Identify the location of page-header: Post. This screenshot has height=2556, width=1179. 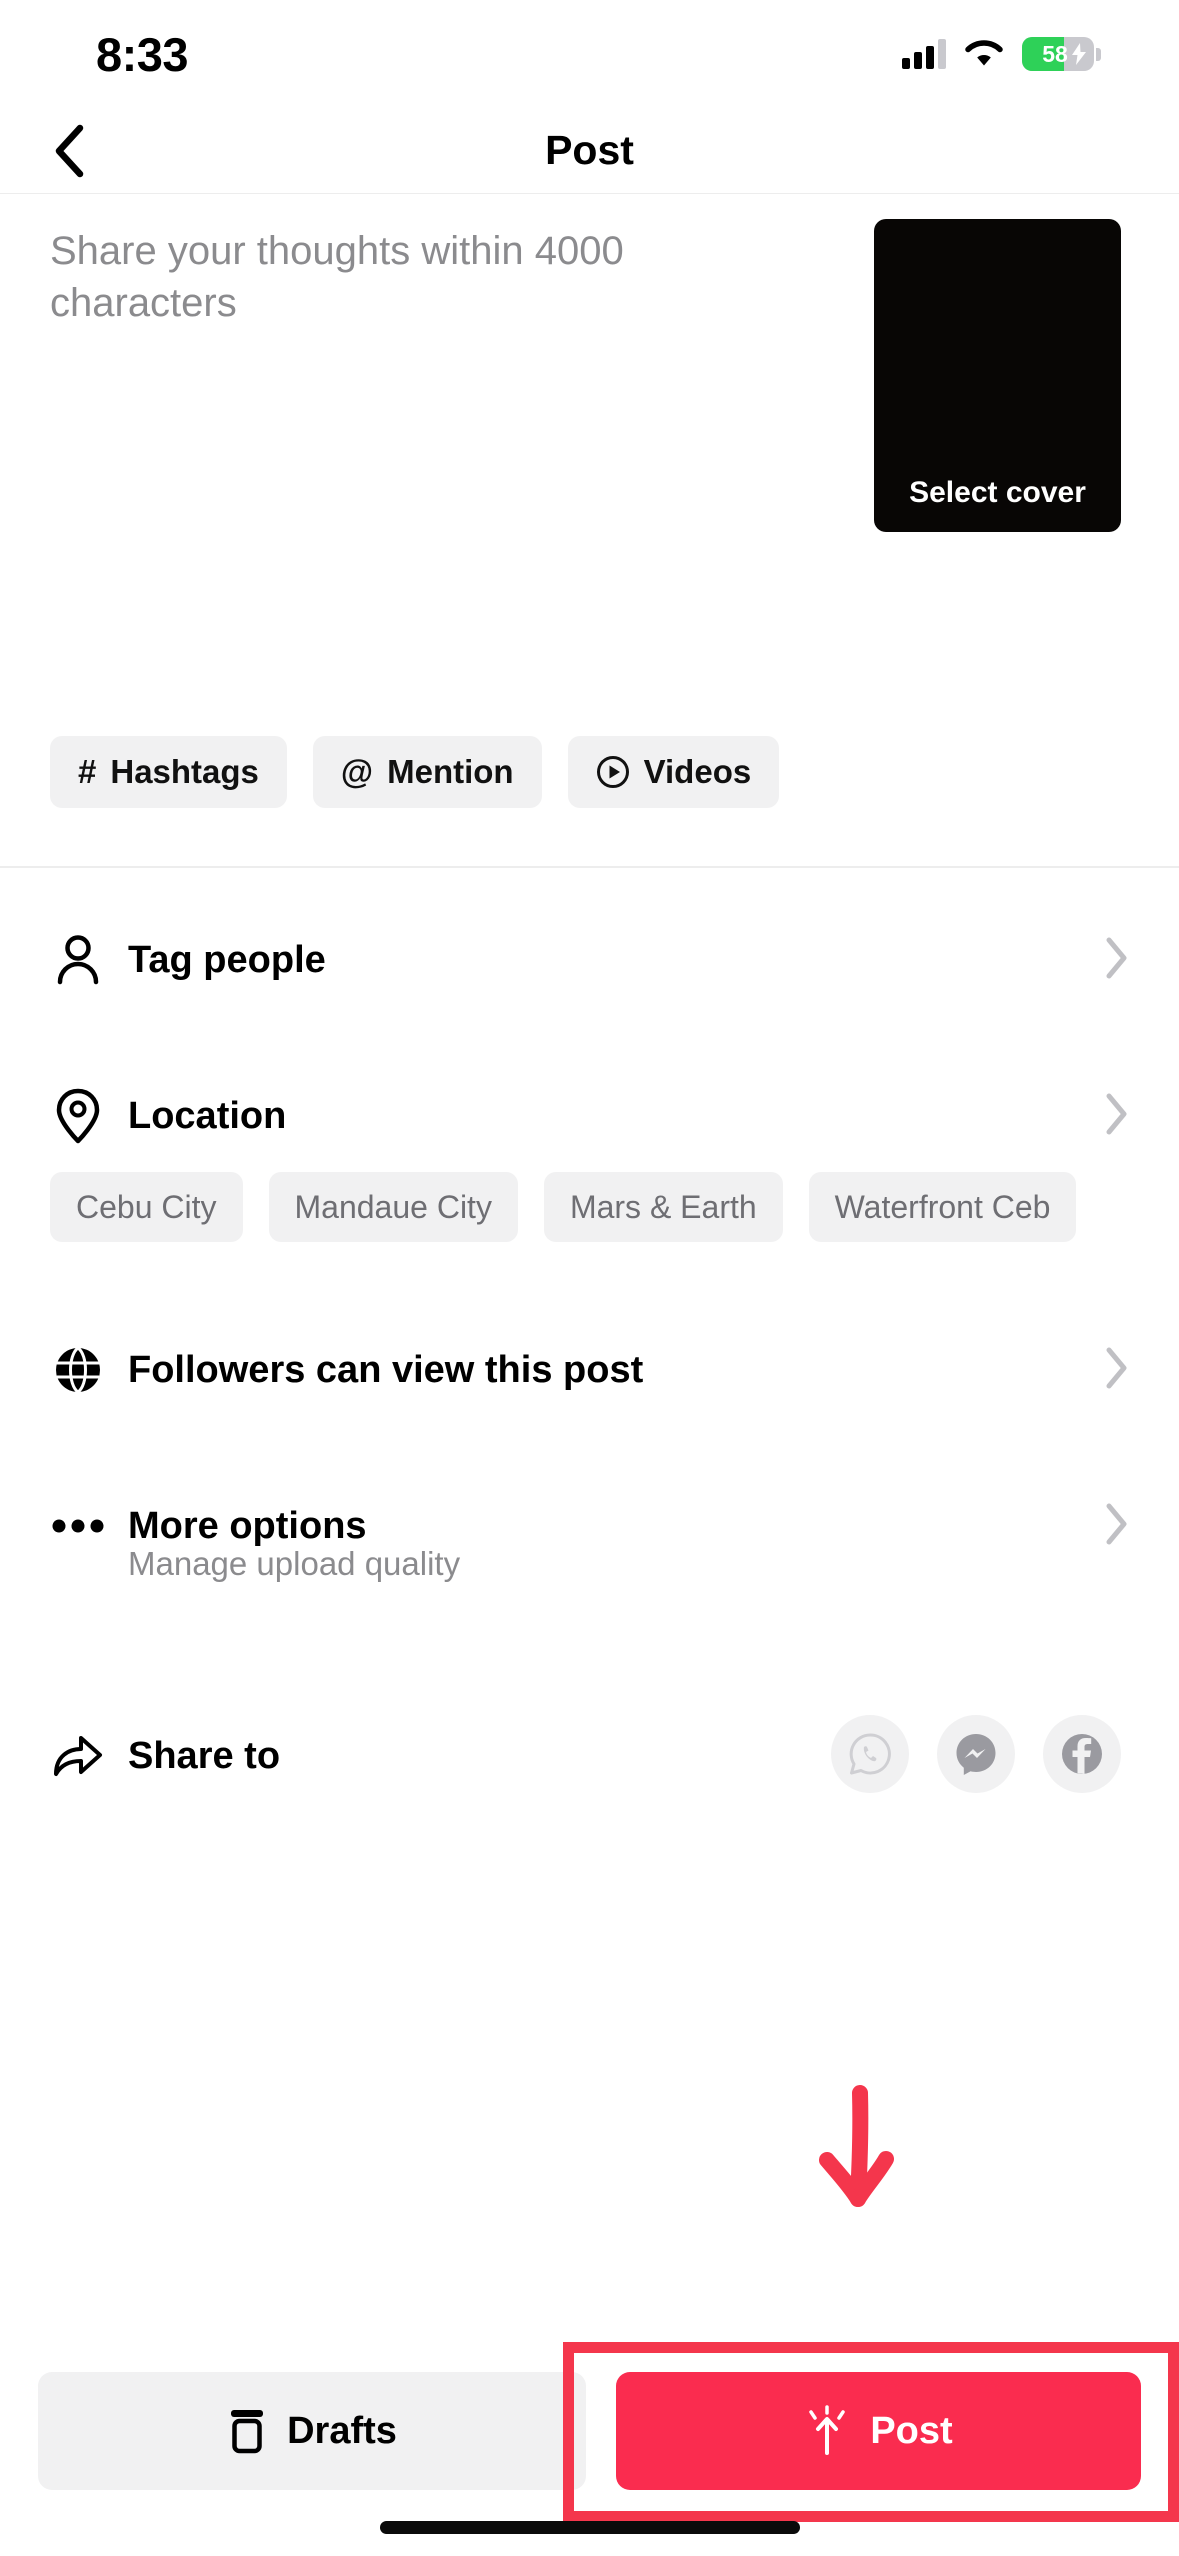
(589, 151).